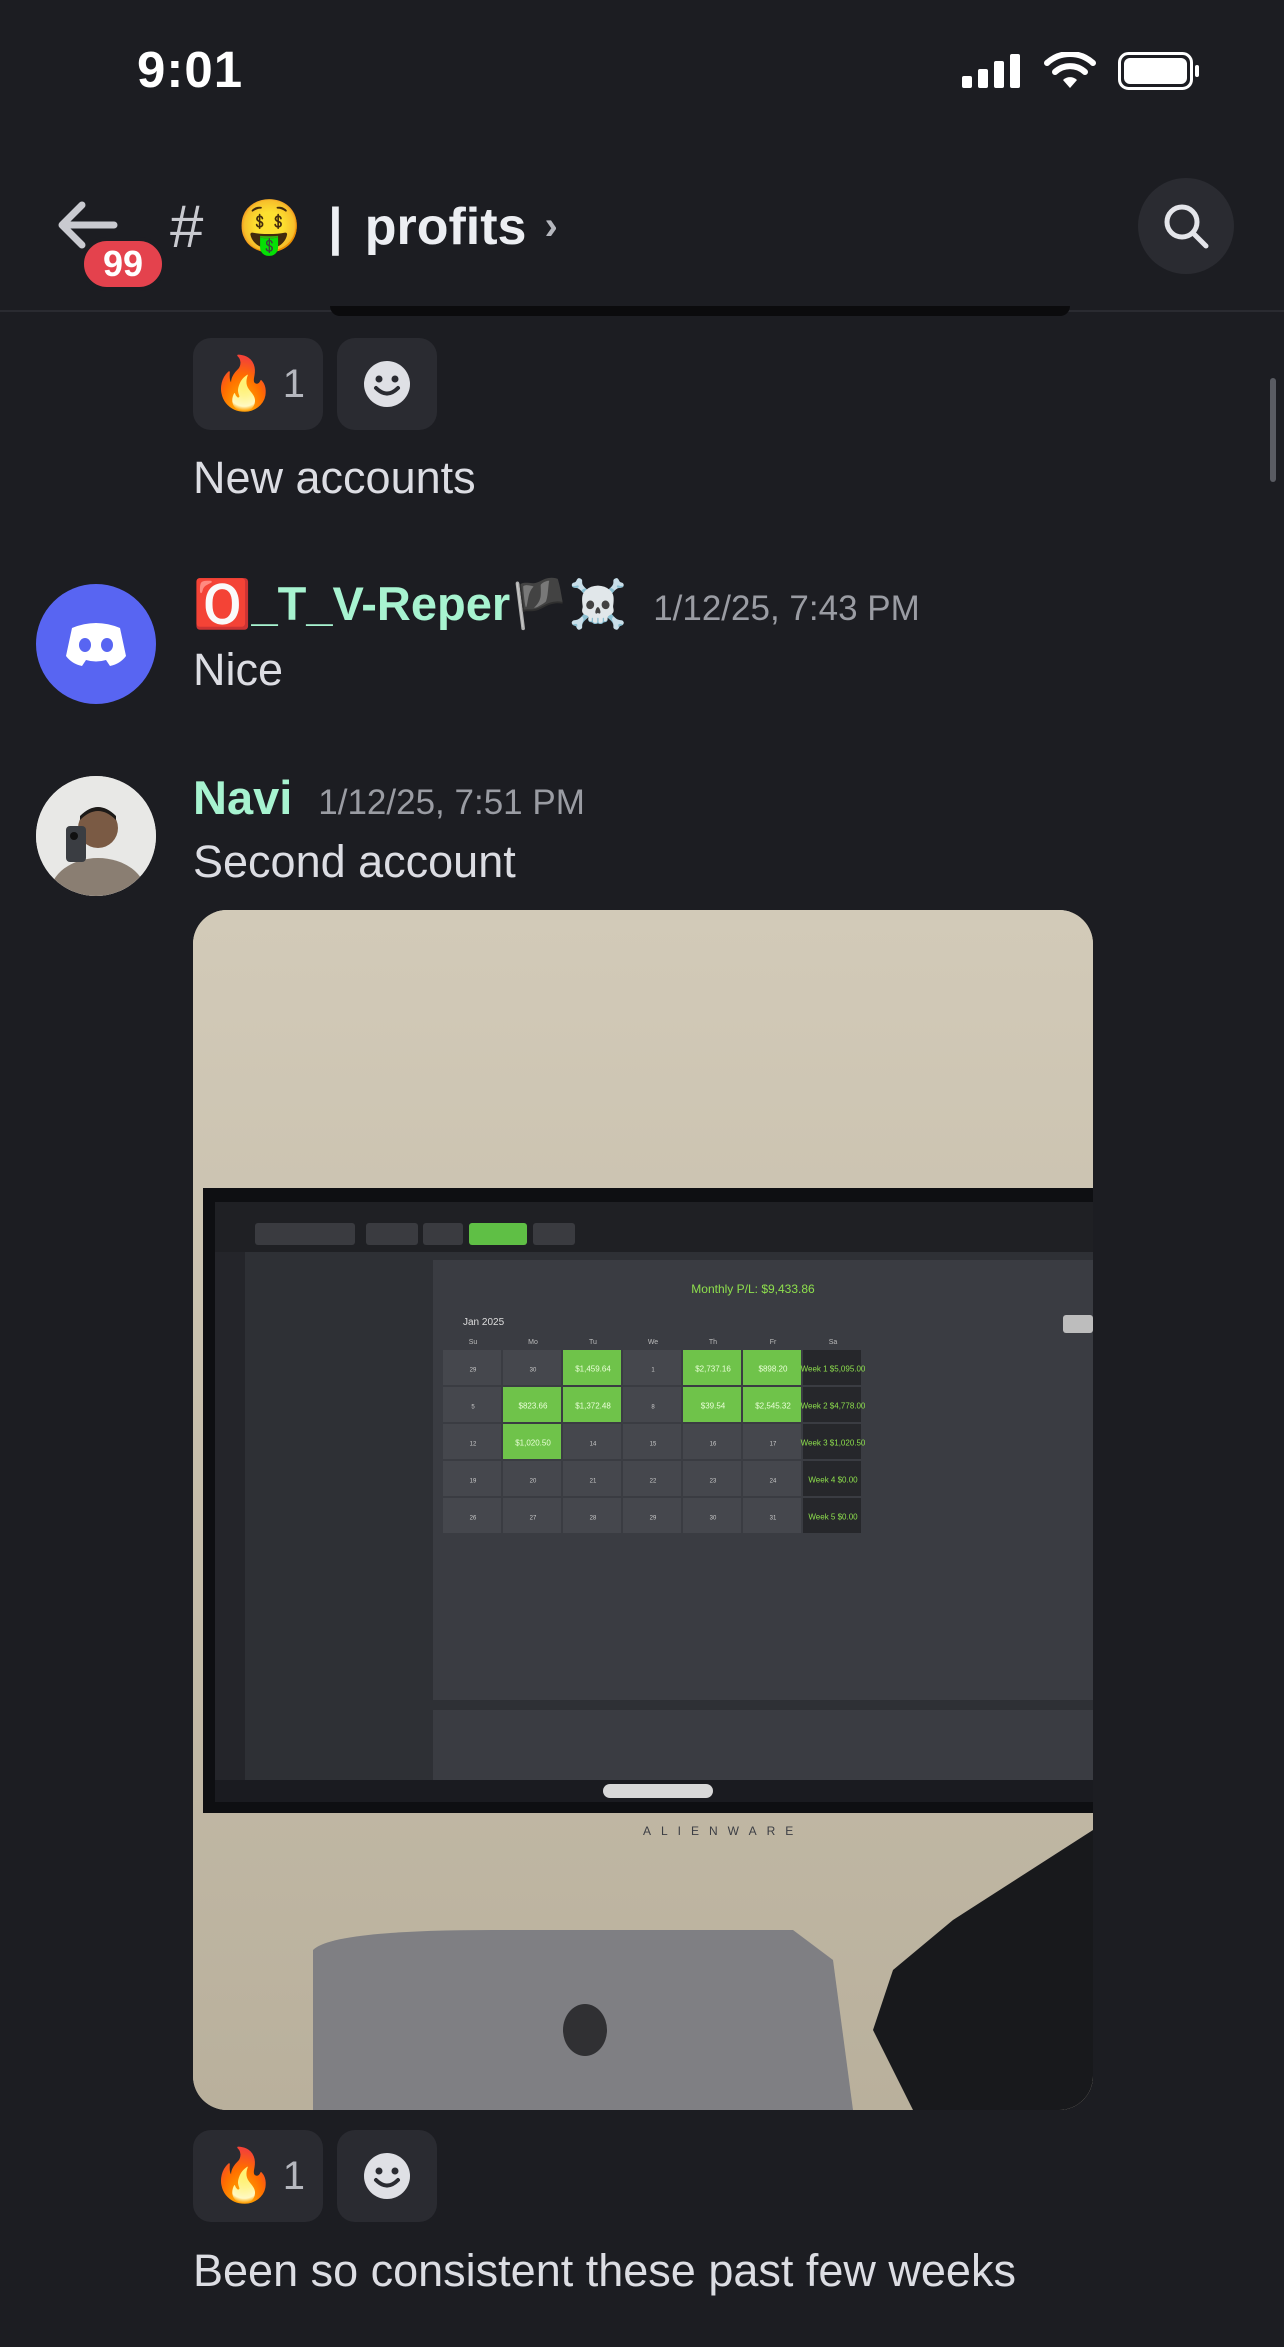 Image resolution: width=1284 pixels, height=2347 pixels. I want to click on calendar-cell-value: $1,459.64, so click(593, 1369).